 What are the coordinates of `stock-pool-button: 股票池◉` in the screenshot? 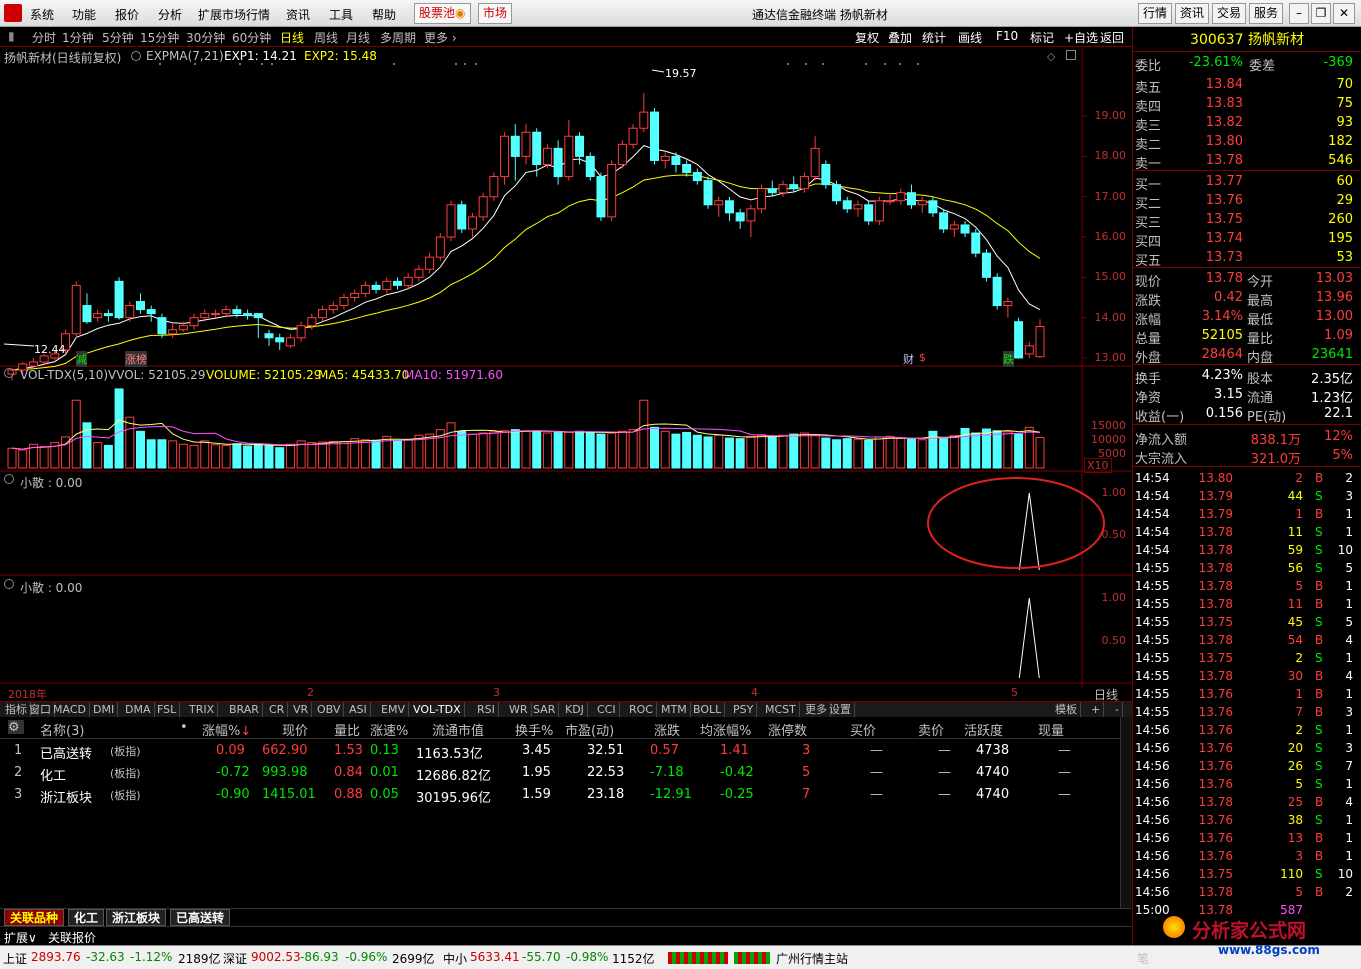 It's located at (442, 13).